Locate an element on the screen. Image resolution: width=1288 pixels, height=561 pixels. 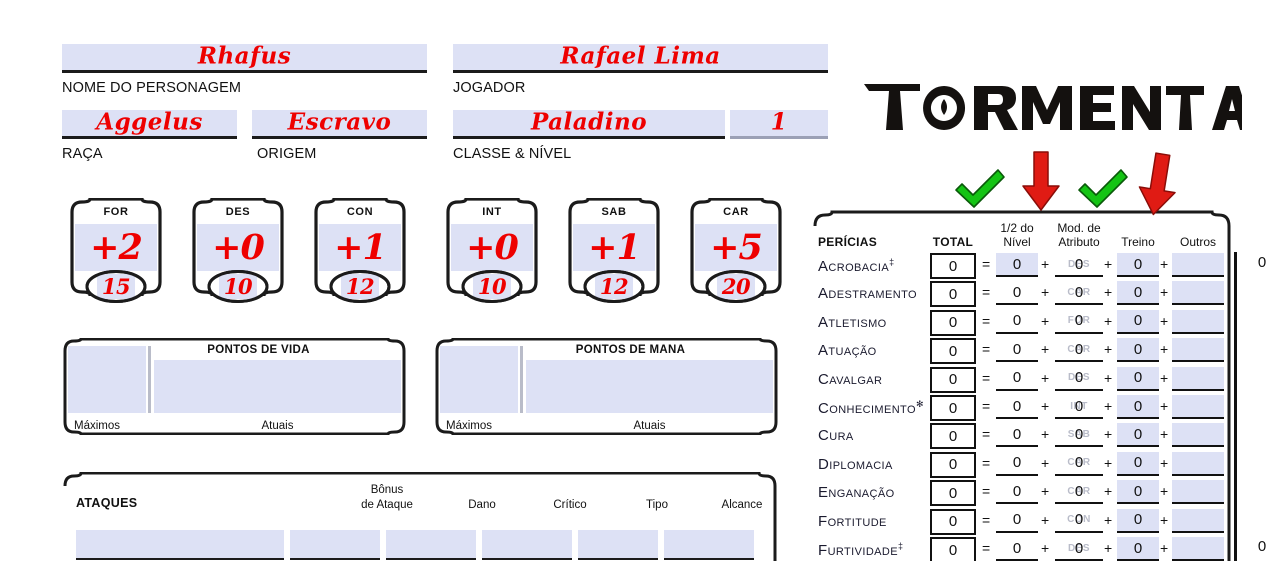
mana-current-field is located at coordinates (649, 386).